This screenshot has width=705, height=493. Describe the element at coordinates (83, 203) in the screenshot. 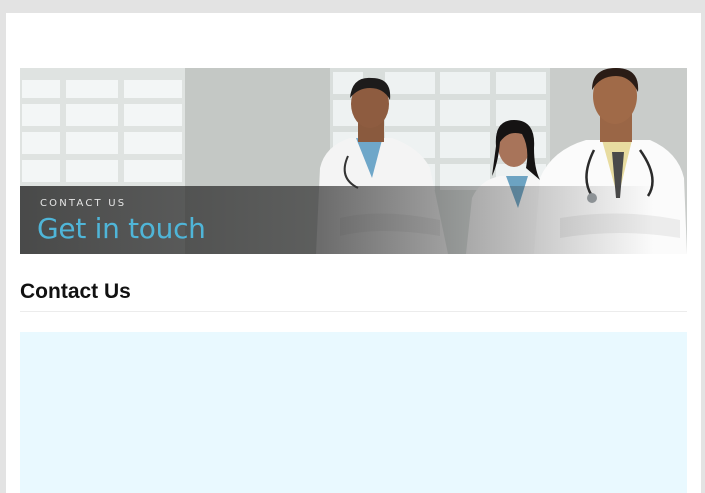

I see `banner-kicker: CONTACT US` at that location.